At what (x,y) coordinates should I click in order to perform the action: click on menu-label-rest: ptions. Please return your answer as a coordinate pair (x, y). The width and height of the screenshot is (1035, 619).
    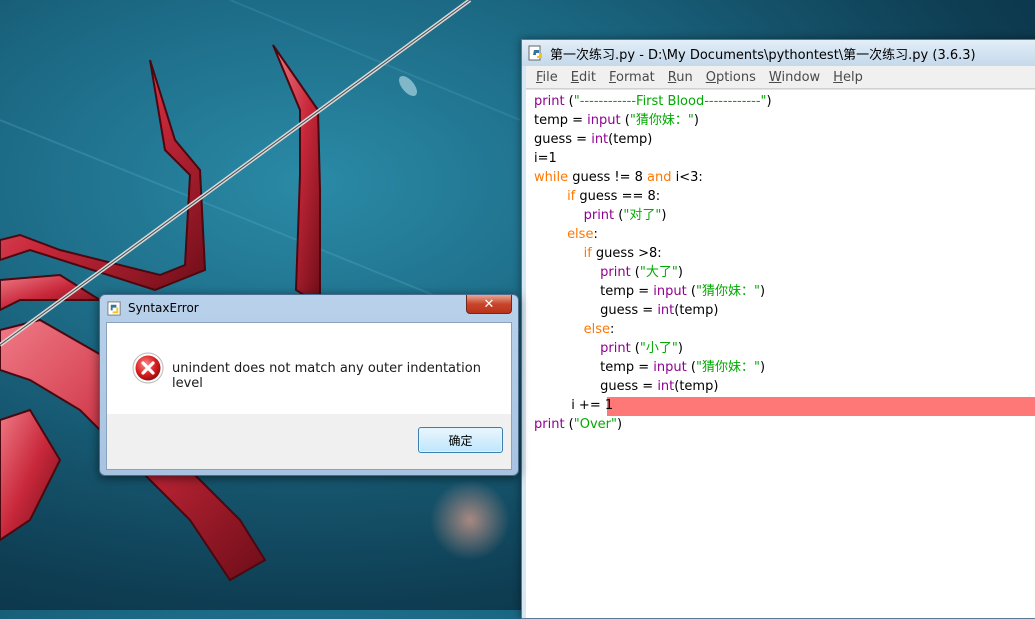
    Looking at the image, I should click on (735, 77).